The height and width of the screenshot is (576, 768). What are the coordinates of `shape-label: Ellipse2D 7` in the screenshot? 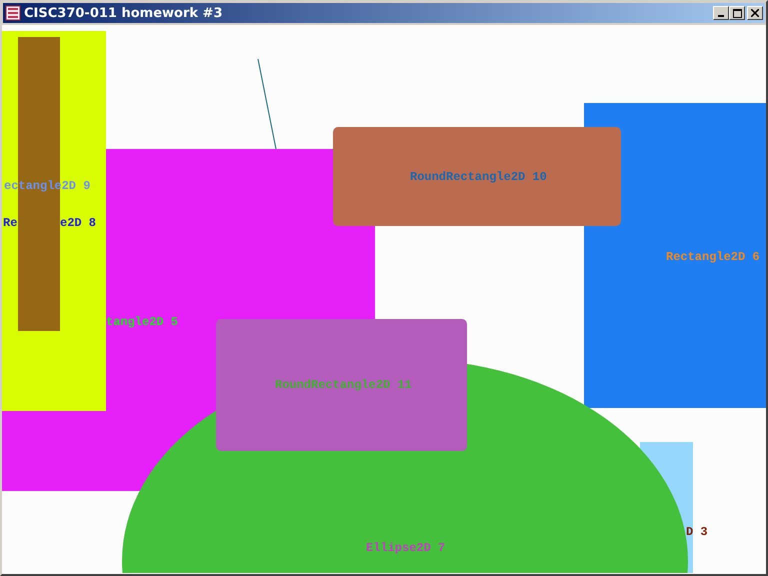 It's located at (406, 548).